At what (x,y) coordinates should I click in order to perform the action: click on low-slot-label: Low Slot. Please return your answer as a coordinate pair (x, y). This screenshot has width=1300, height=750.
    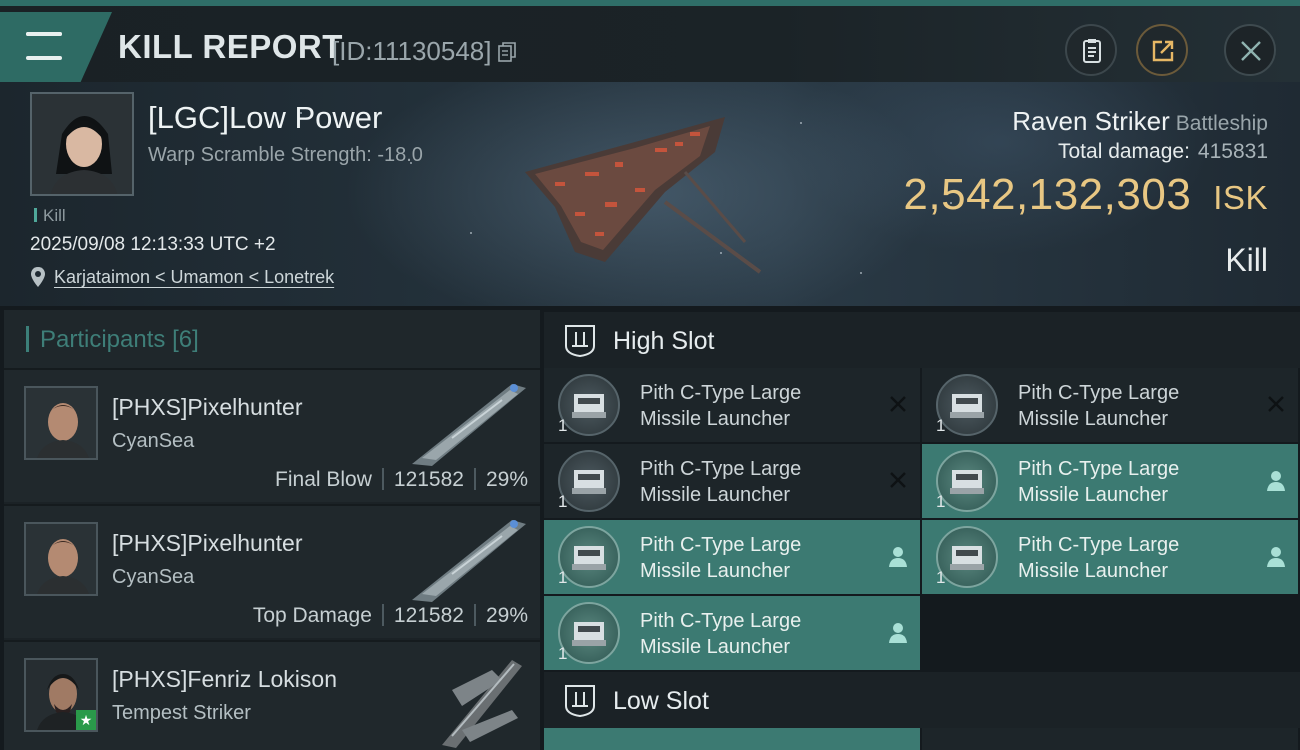
    Looking at the image, I should click on (661, 701).